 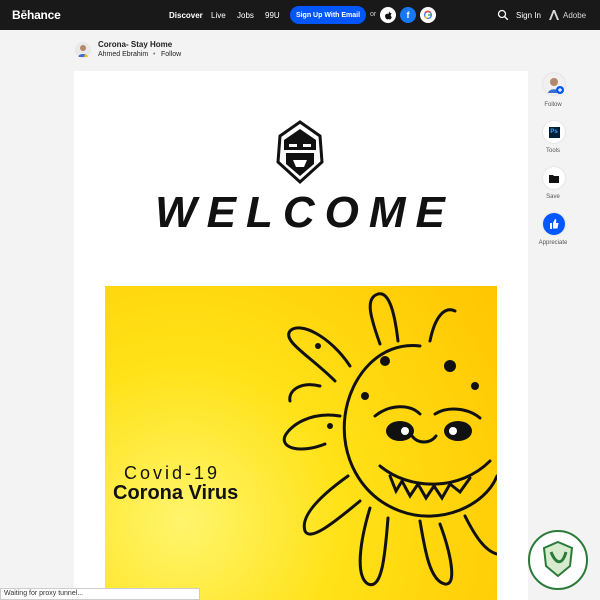 I want to click on nav-live: Live, so click(x=218, y=15).